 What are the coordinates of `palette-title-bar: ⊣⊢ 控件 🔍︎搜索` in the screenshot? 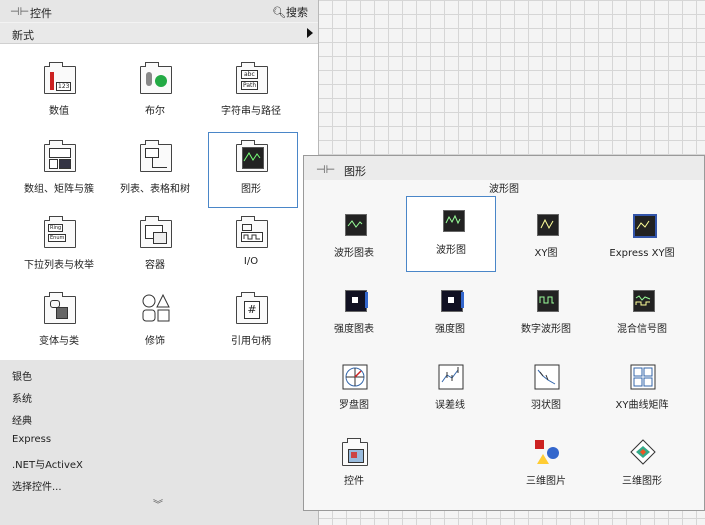 It's located at (159, 11).